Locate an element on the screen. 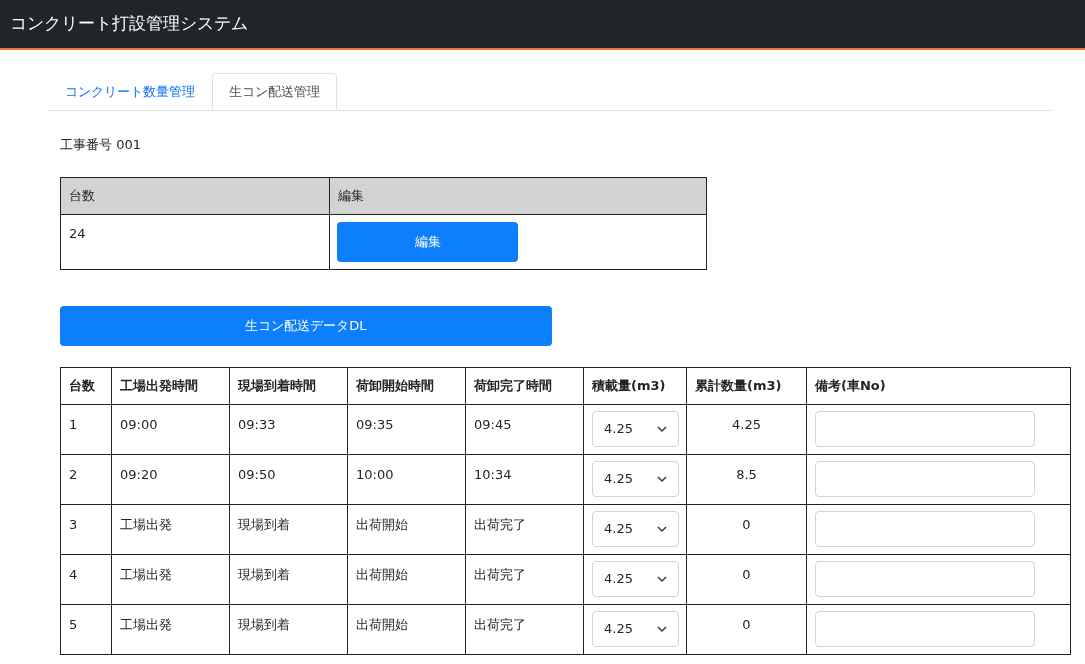 This screenshot has width=1085, height=664. column-header: 備考(車No) is located at coordinates (938, 385).